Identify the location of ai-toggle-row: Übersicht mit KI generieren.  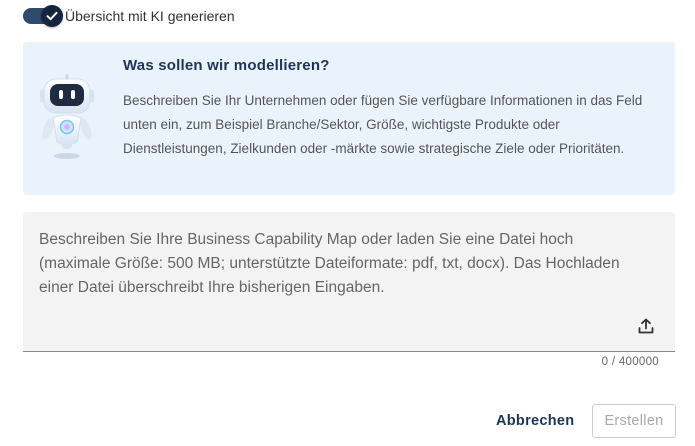
(129, 16).